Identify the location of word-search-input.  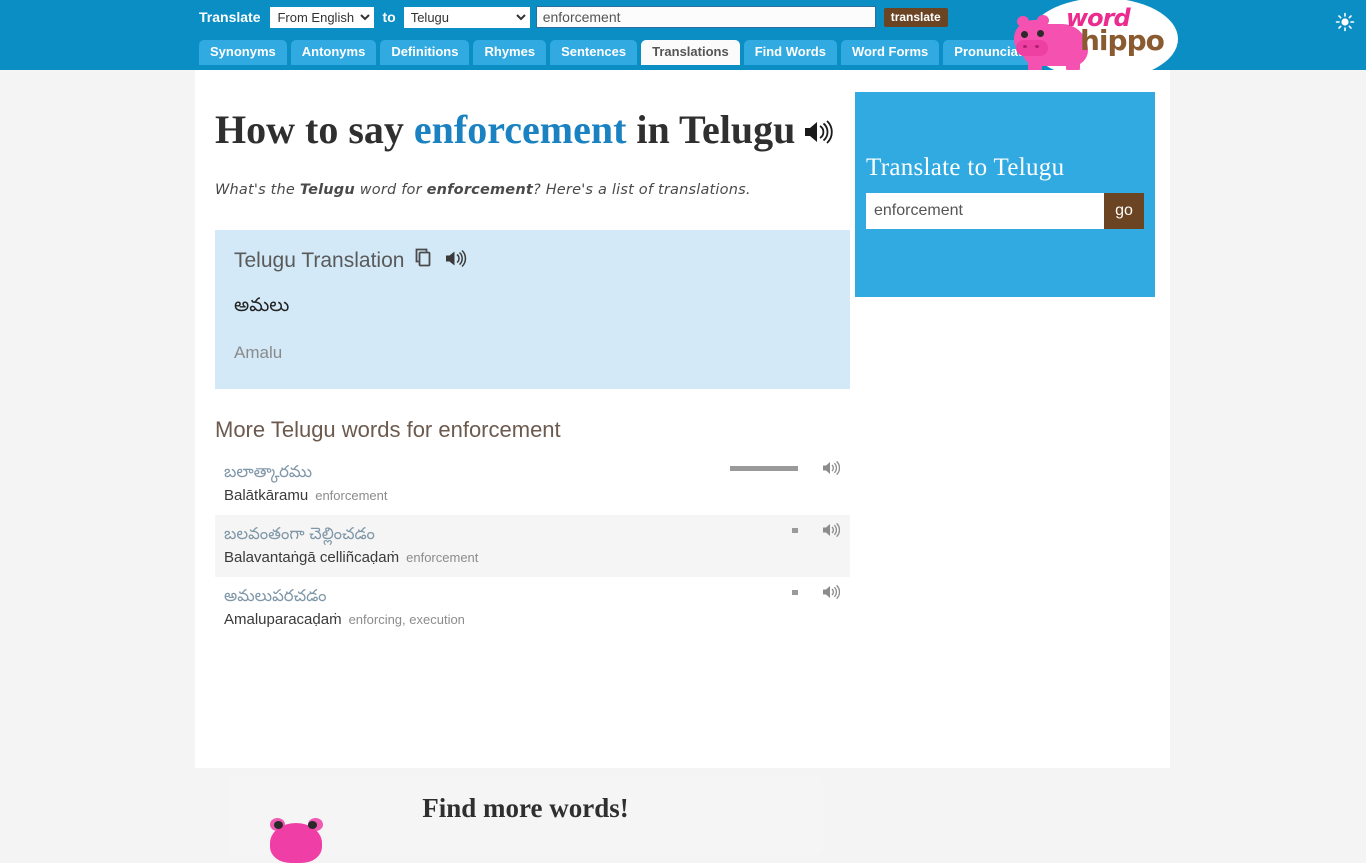
(705, 17).